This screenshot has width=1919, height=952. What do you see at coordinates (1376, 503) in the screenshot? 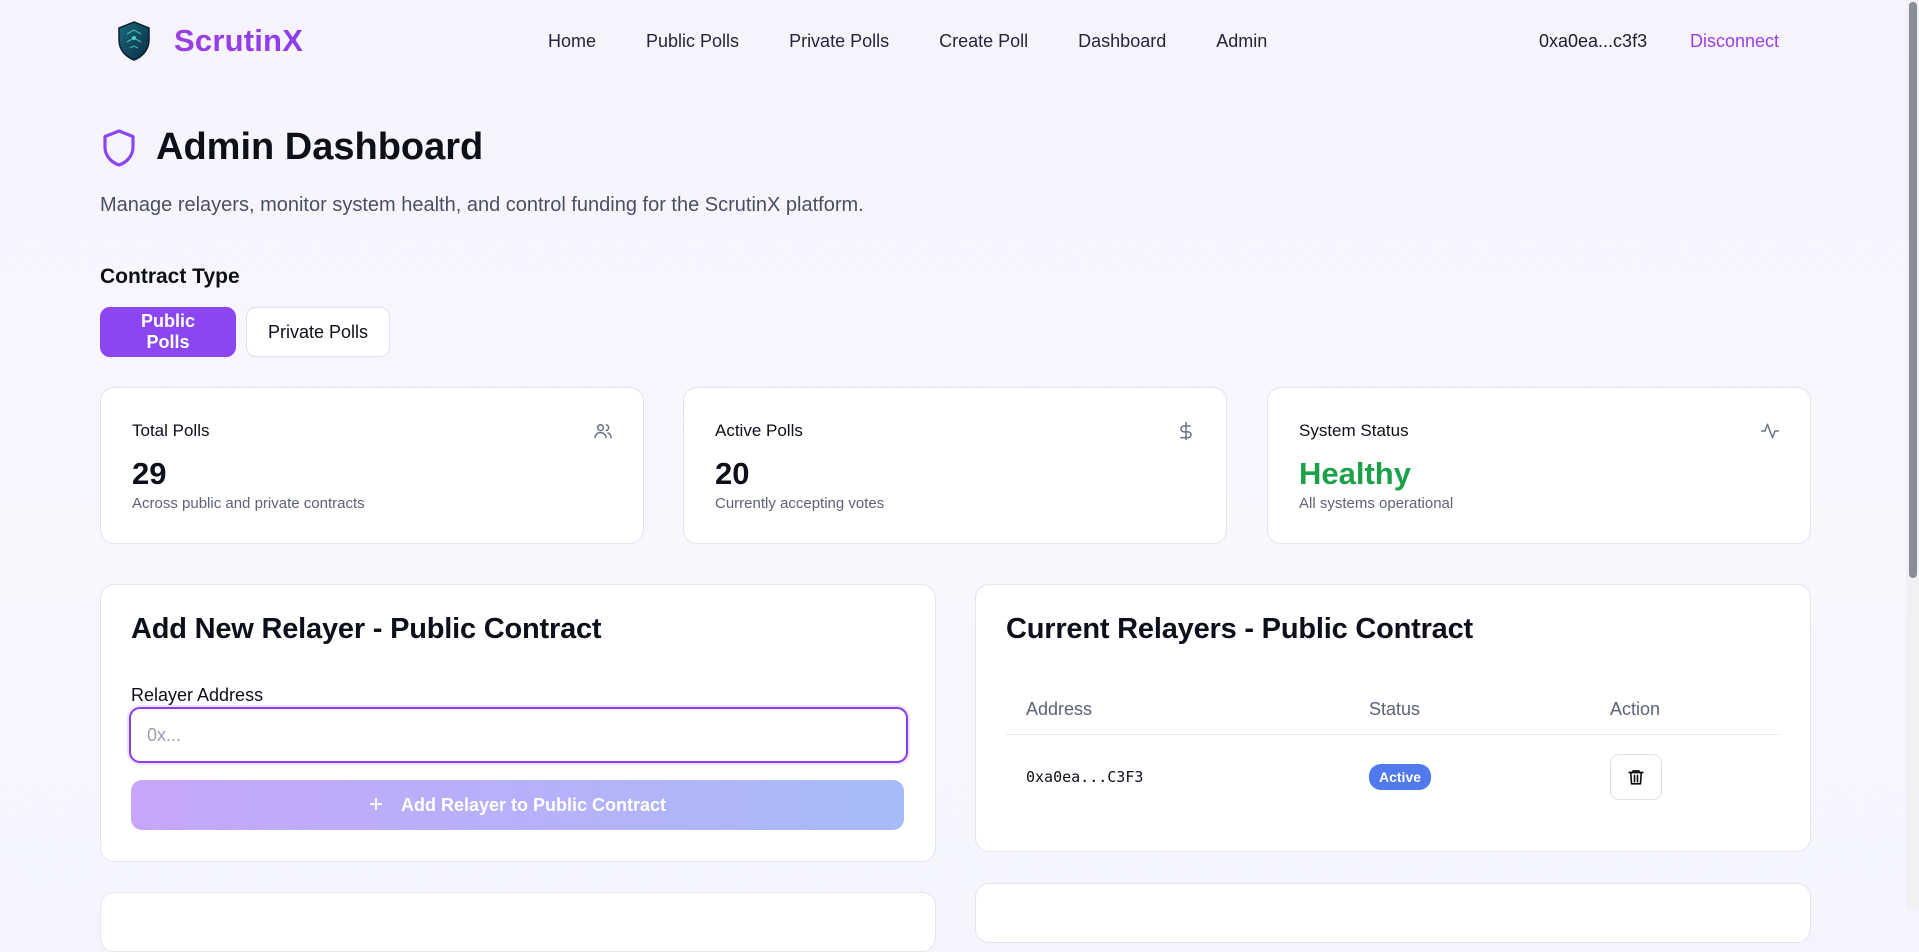
I see `stat-subtitle: All systems operational` at bounding box center [1376, 503].